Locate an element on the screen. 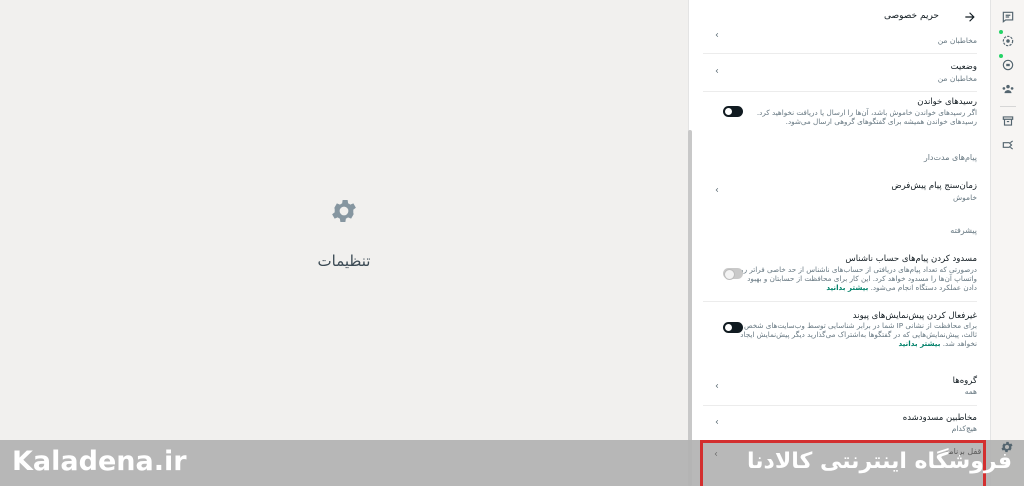  shop-watermark: فروشگاه اینترنتی کالادنا is located at coordinates (879, 461).